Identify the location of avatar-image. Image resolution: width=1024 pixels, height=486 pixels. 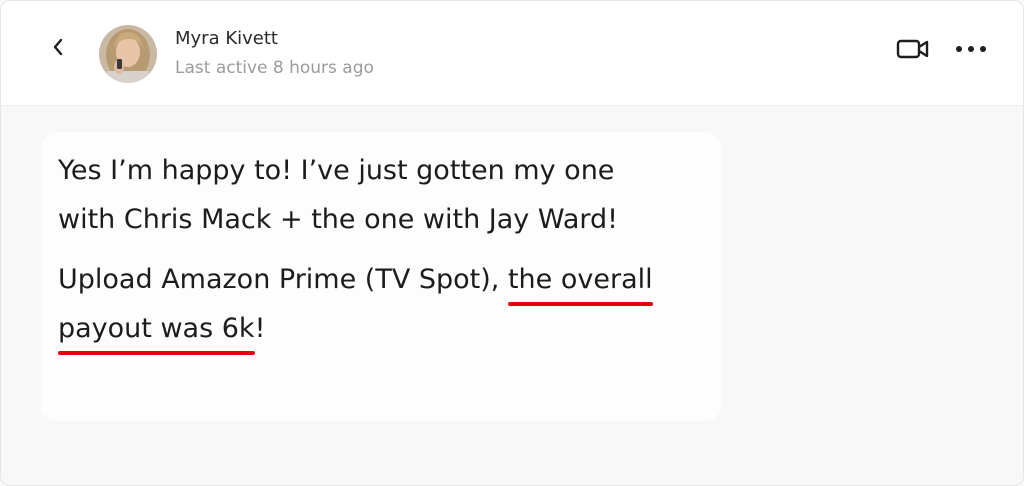
(128, 54).